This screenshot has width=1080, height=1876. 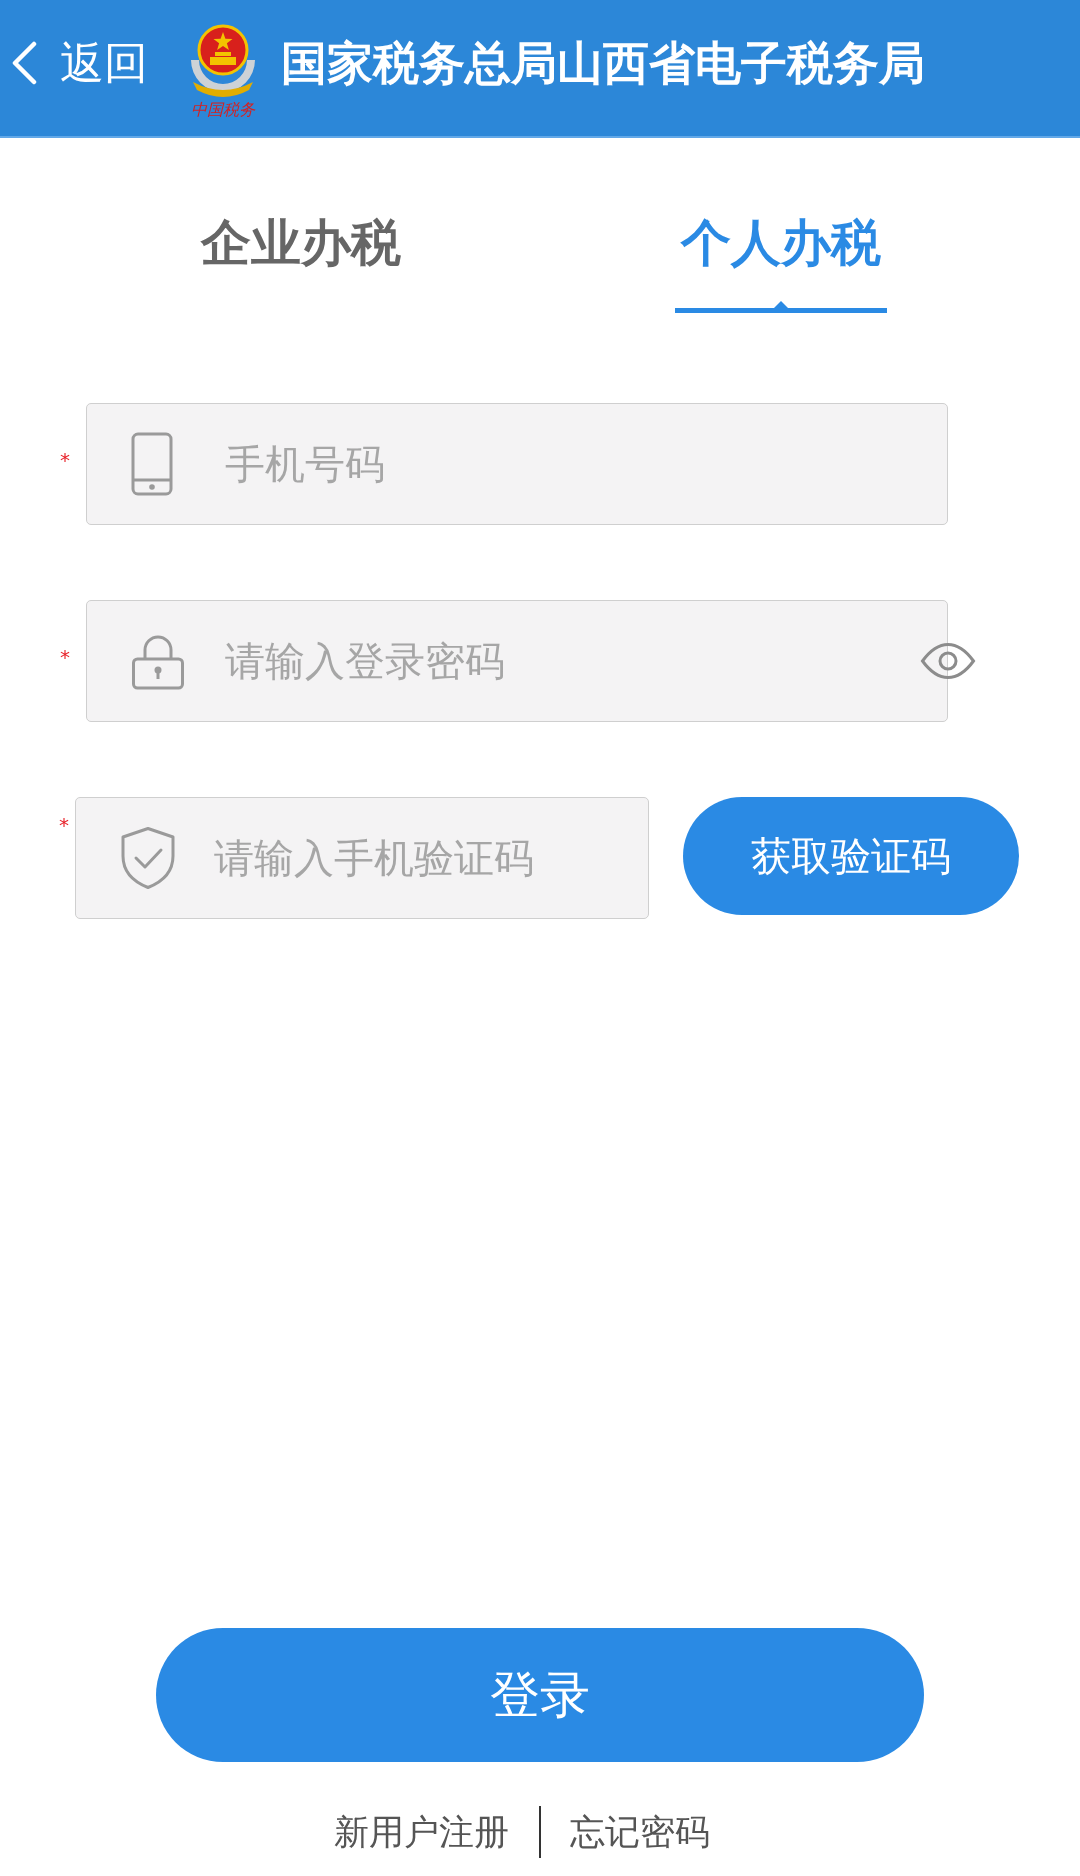 What do you see at coordinates (948, 661) in the screenshot?
I see `eye-icon` at bounding box center [948, 661].